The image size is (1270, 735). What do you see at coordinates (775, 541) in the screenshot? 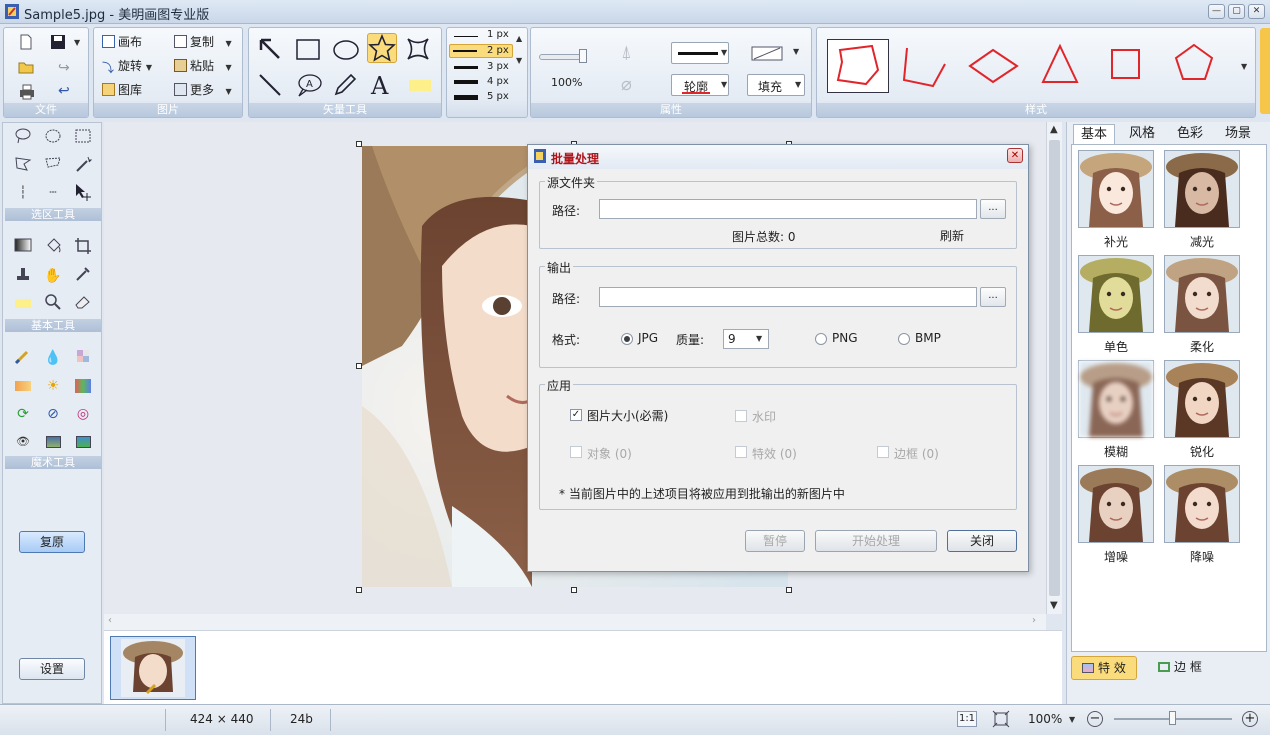
I see `pause-button: 暂停` at bounding box center [775, 541].